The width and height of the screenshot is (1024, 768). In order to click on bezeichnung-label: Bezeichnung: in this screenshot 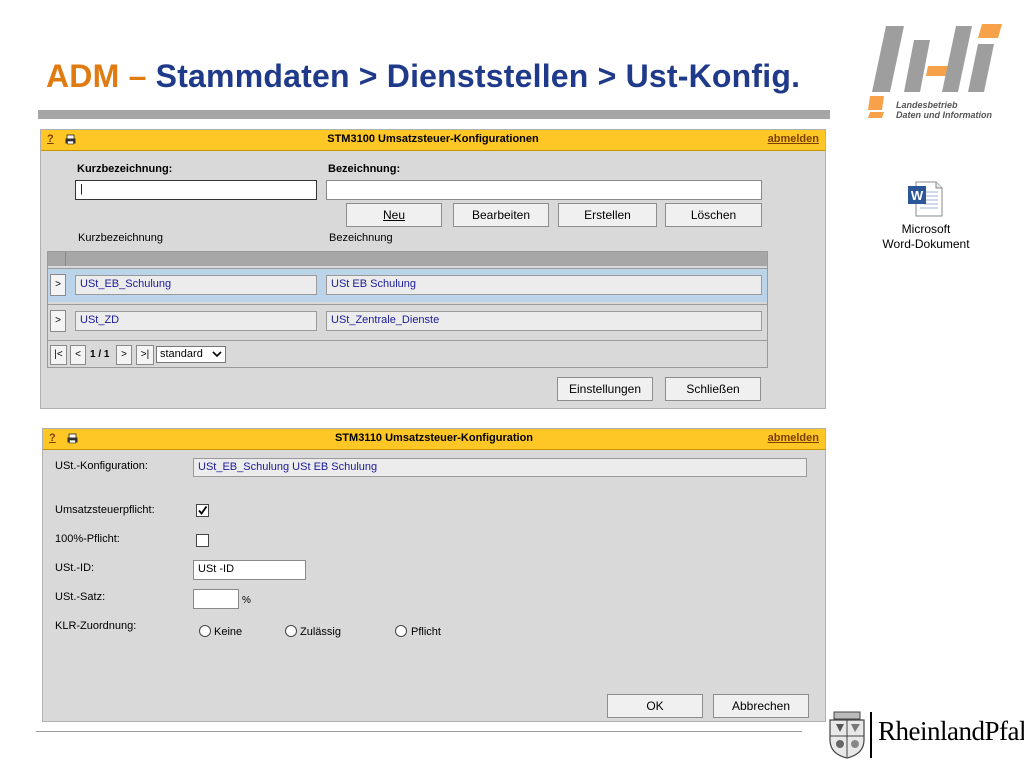, I will do `click(364, 169)`.